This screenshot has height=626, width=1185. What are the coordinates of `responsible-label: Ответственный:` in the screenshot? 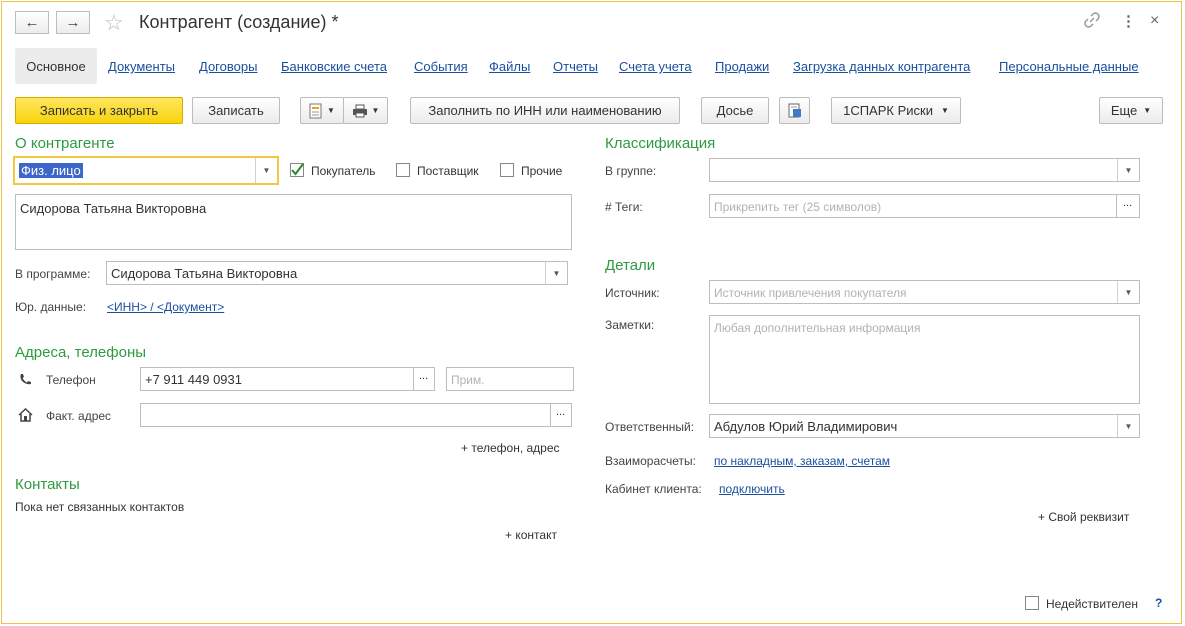 It's located at (650, 427).